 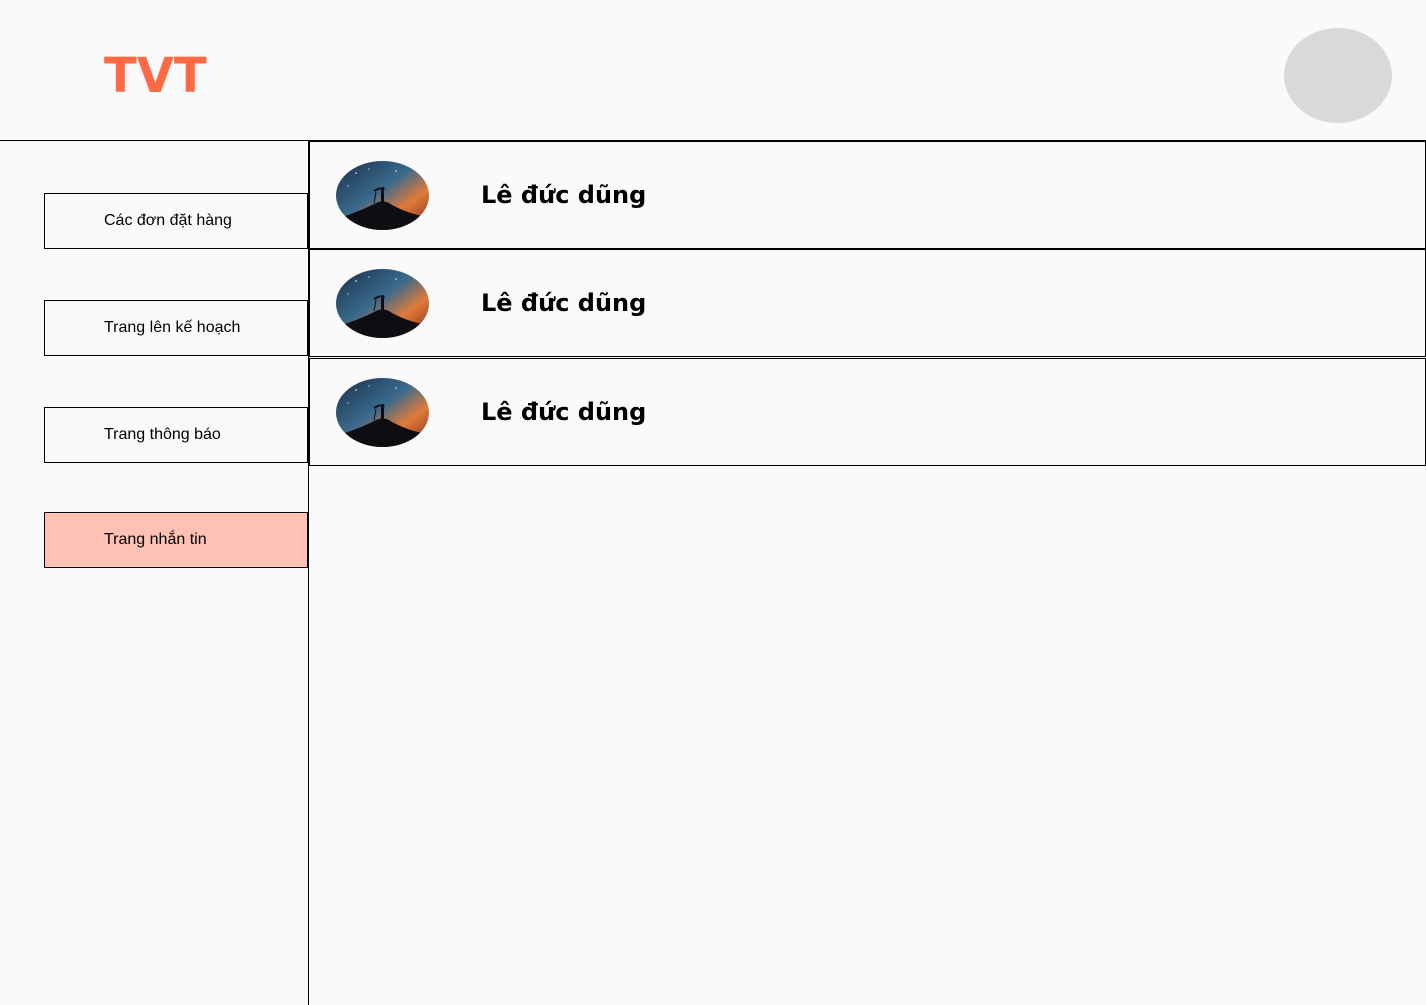 I want to click on sidebar-item-messages: Trang nhắn tin, so click(x=176, y=540).